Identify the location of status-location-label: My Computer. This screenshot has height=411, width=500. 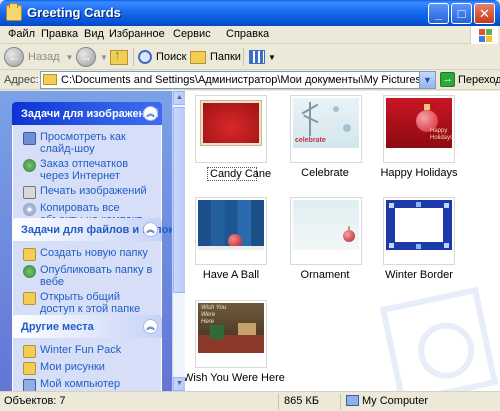
(395, 401).